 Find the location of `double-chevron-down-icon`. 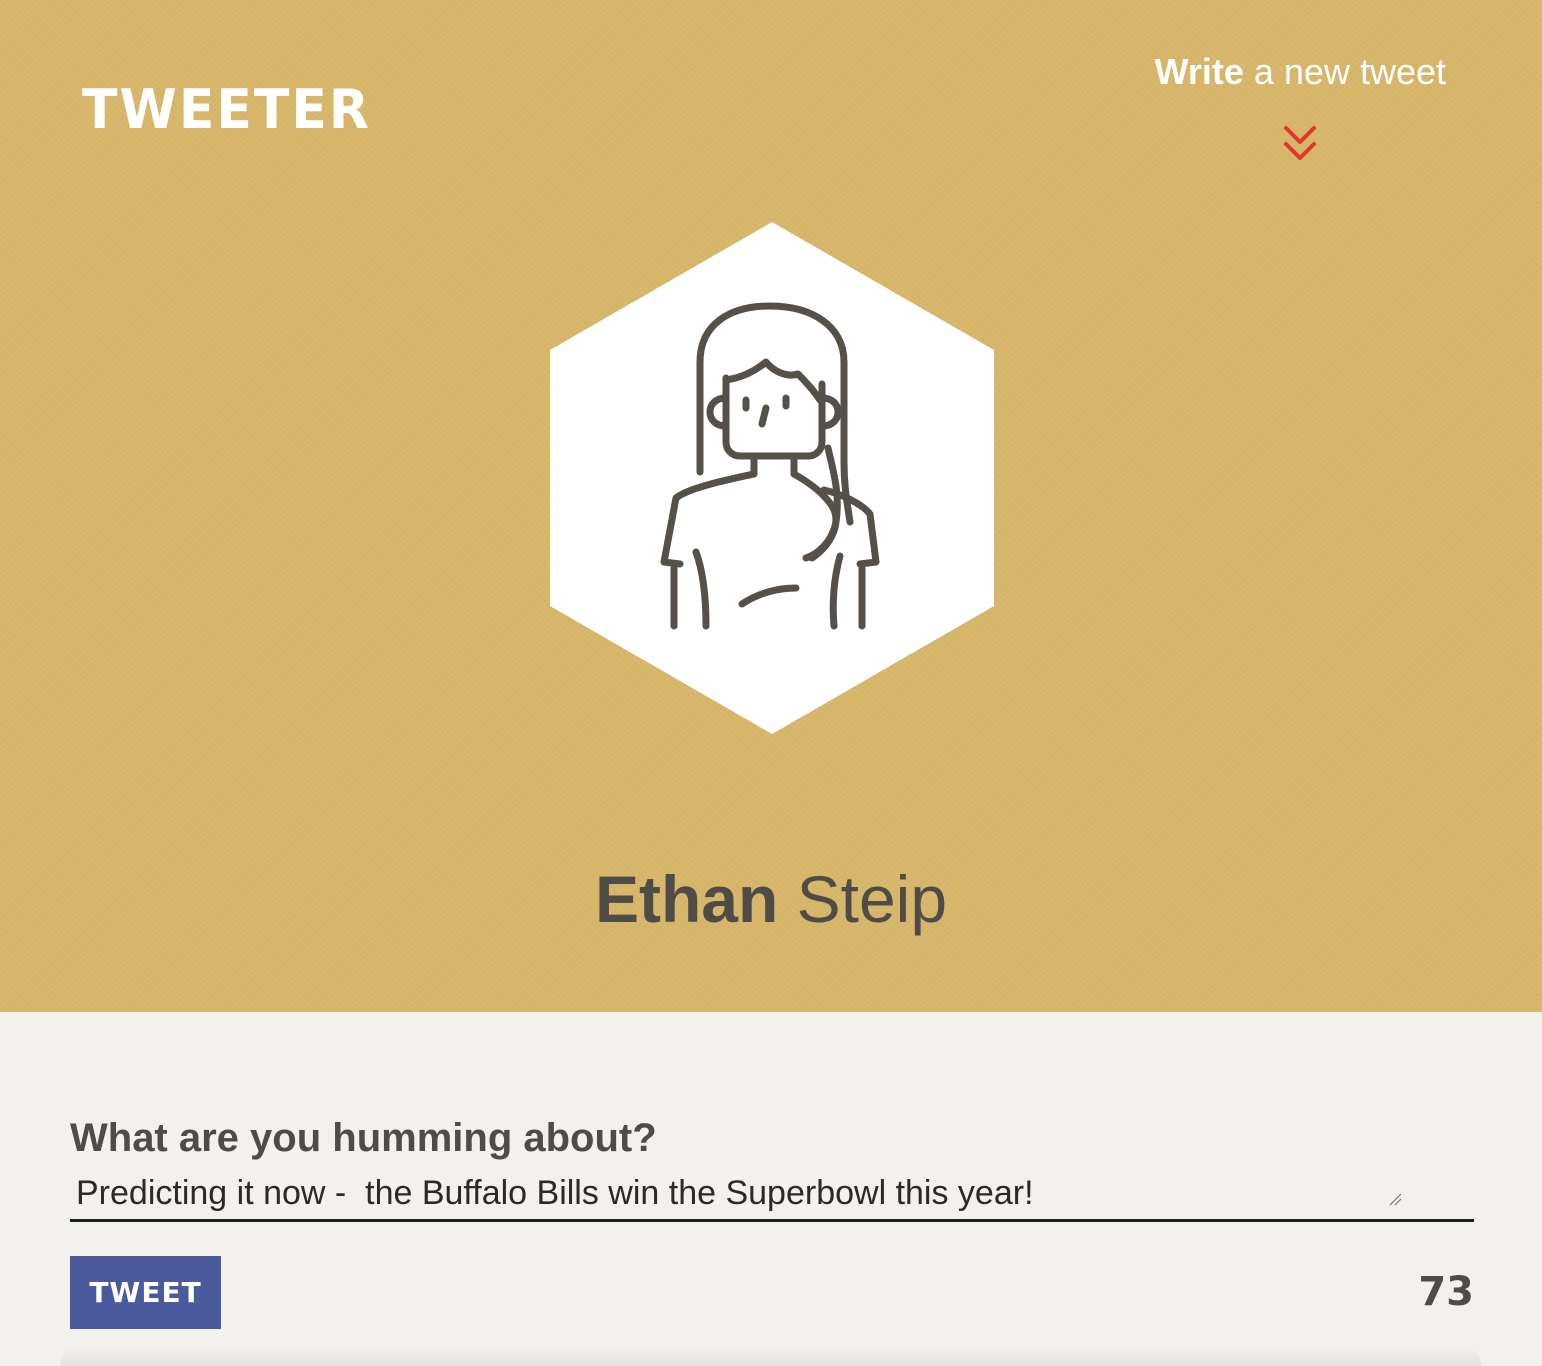

double-chevron-down-icon is located at coordinates (1300, 144).